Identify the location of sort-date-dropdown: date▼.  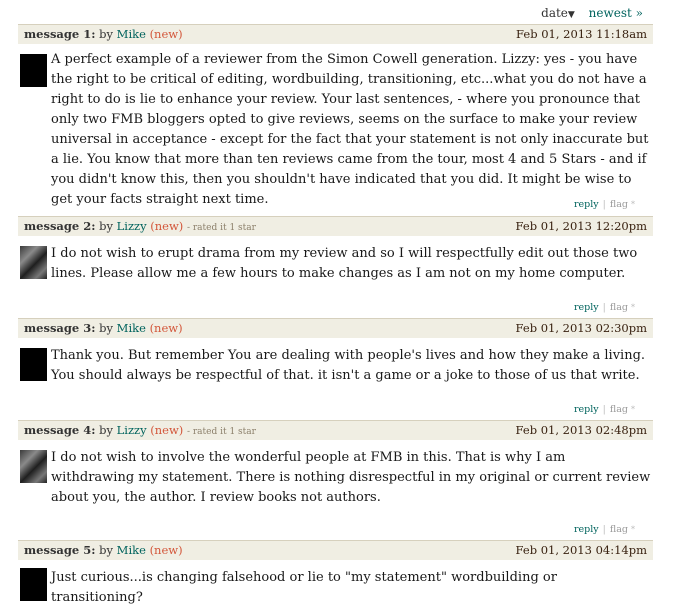
(558, 13).